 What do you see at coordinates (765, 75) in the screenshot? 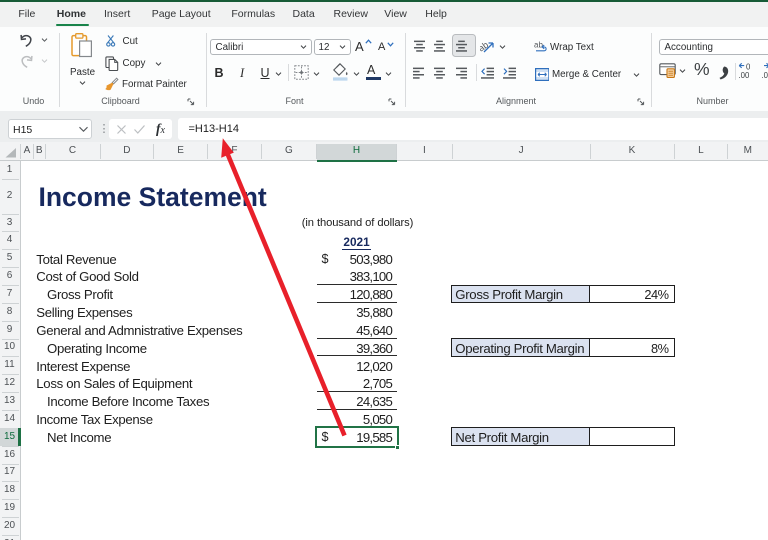
I see `svg-text: .0` at bounding box center [765, 75].